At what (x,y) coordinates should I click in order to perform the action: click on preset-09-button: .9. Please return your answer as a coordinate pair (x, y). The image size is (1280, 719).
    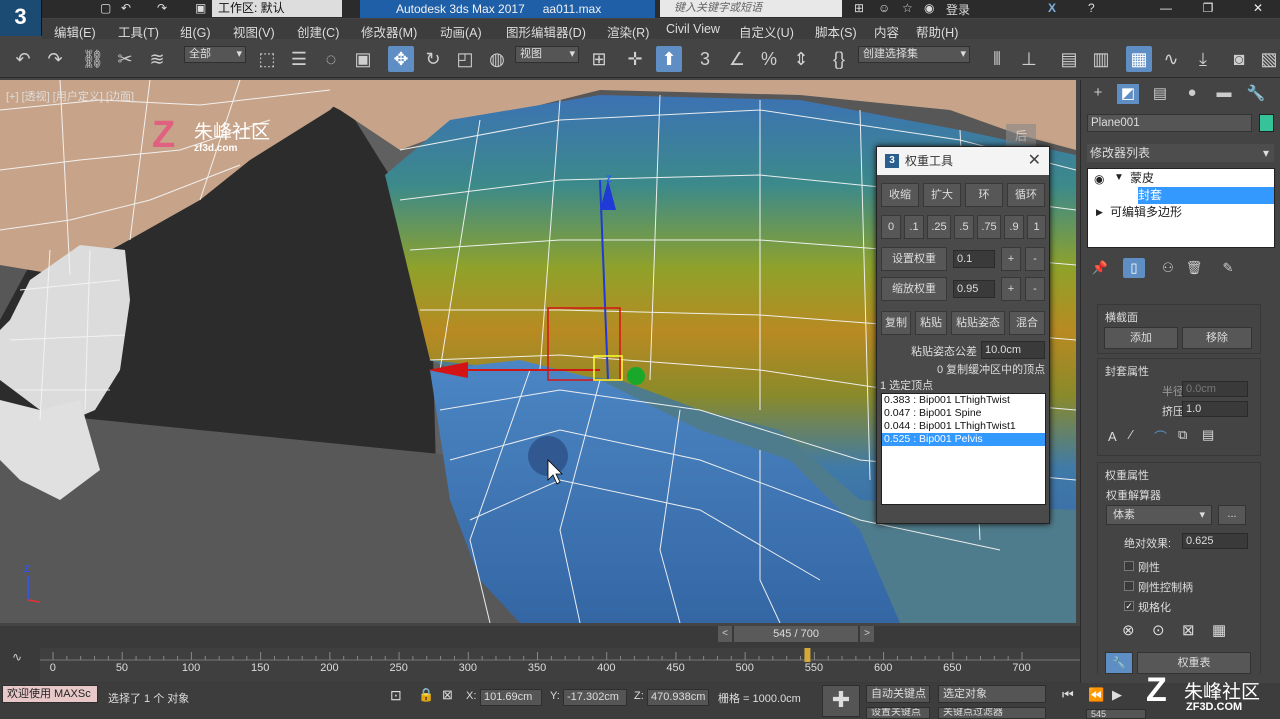
    Looking at the image, I should click on (1014, 227).